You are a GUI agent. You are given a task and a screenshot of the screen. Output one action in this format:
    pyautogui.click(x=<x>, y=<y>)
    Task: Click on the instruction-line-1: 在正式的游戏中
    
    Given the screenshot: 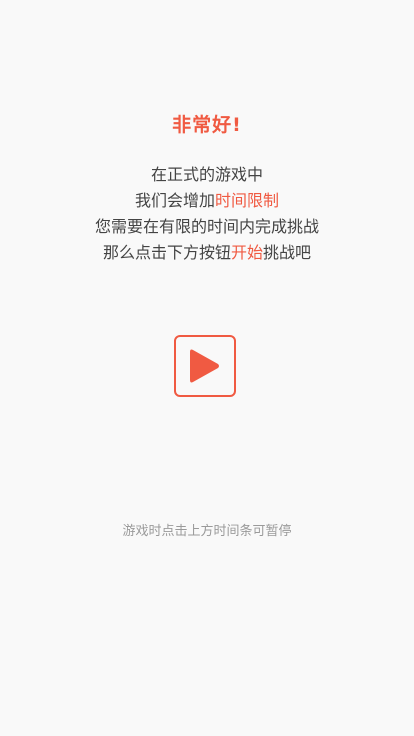 What is the action you would take?
    pyautogui.click(x=206, y=174)
    